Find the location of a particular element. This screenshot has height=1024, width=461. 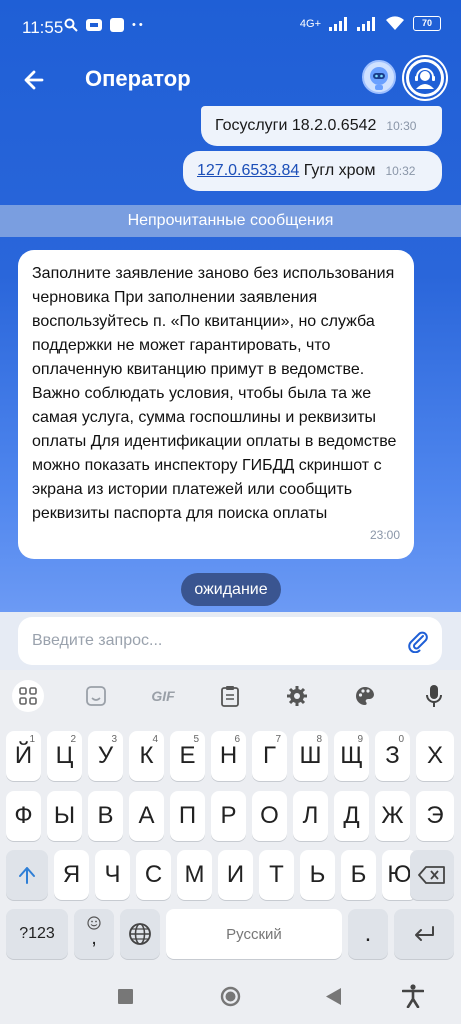

key-с: С is located at coordinates (153, 875).